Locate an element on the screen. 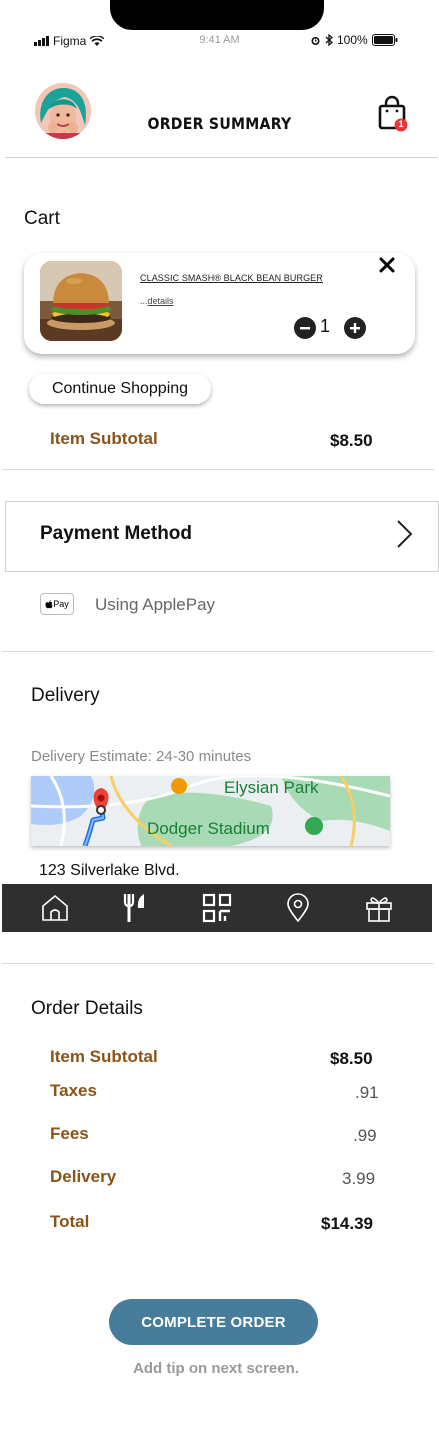  delivery-map: Elysian Park Dodger Stadium is located at coordinates (210, 811).